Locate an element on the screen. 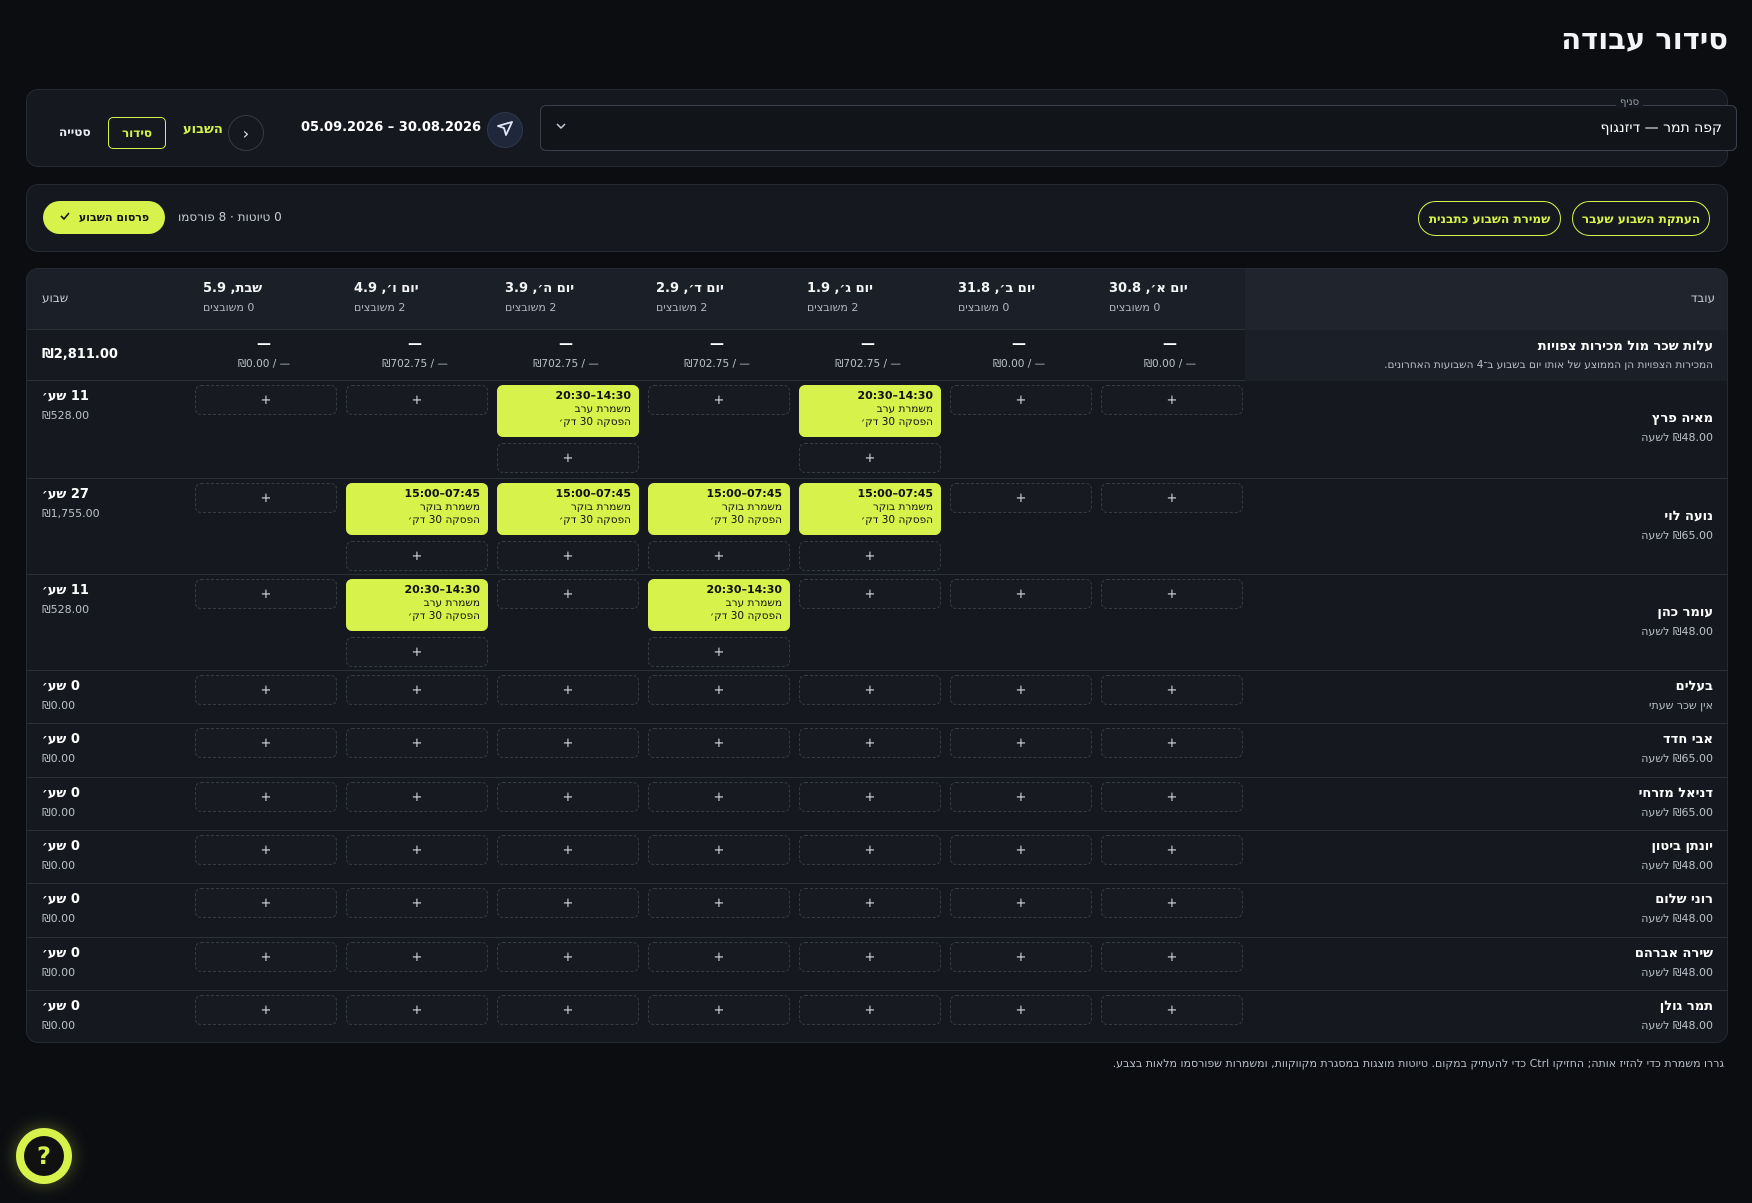 The image size is (1752, 1203). publish-week-button: פרסום השבוע is located at coordinates (104, 217).